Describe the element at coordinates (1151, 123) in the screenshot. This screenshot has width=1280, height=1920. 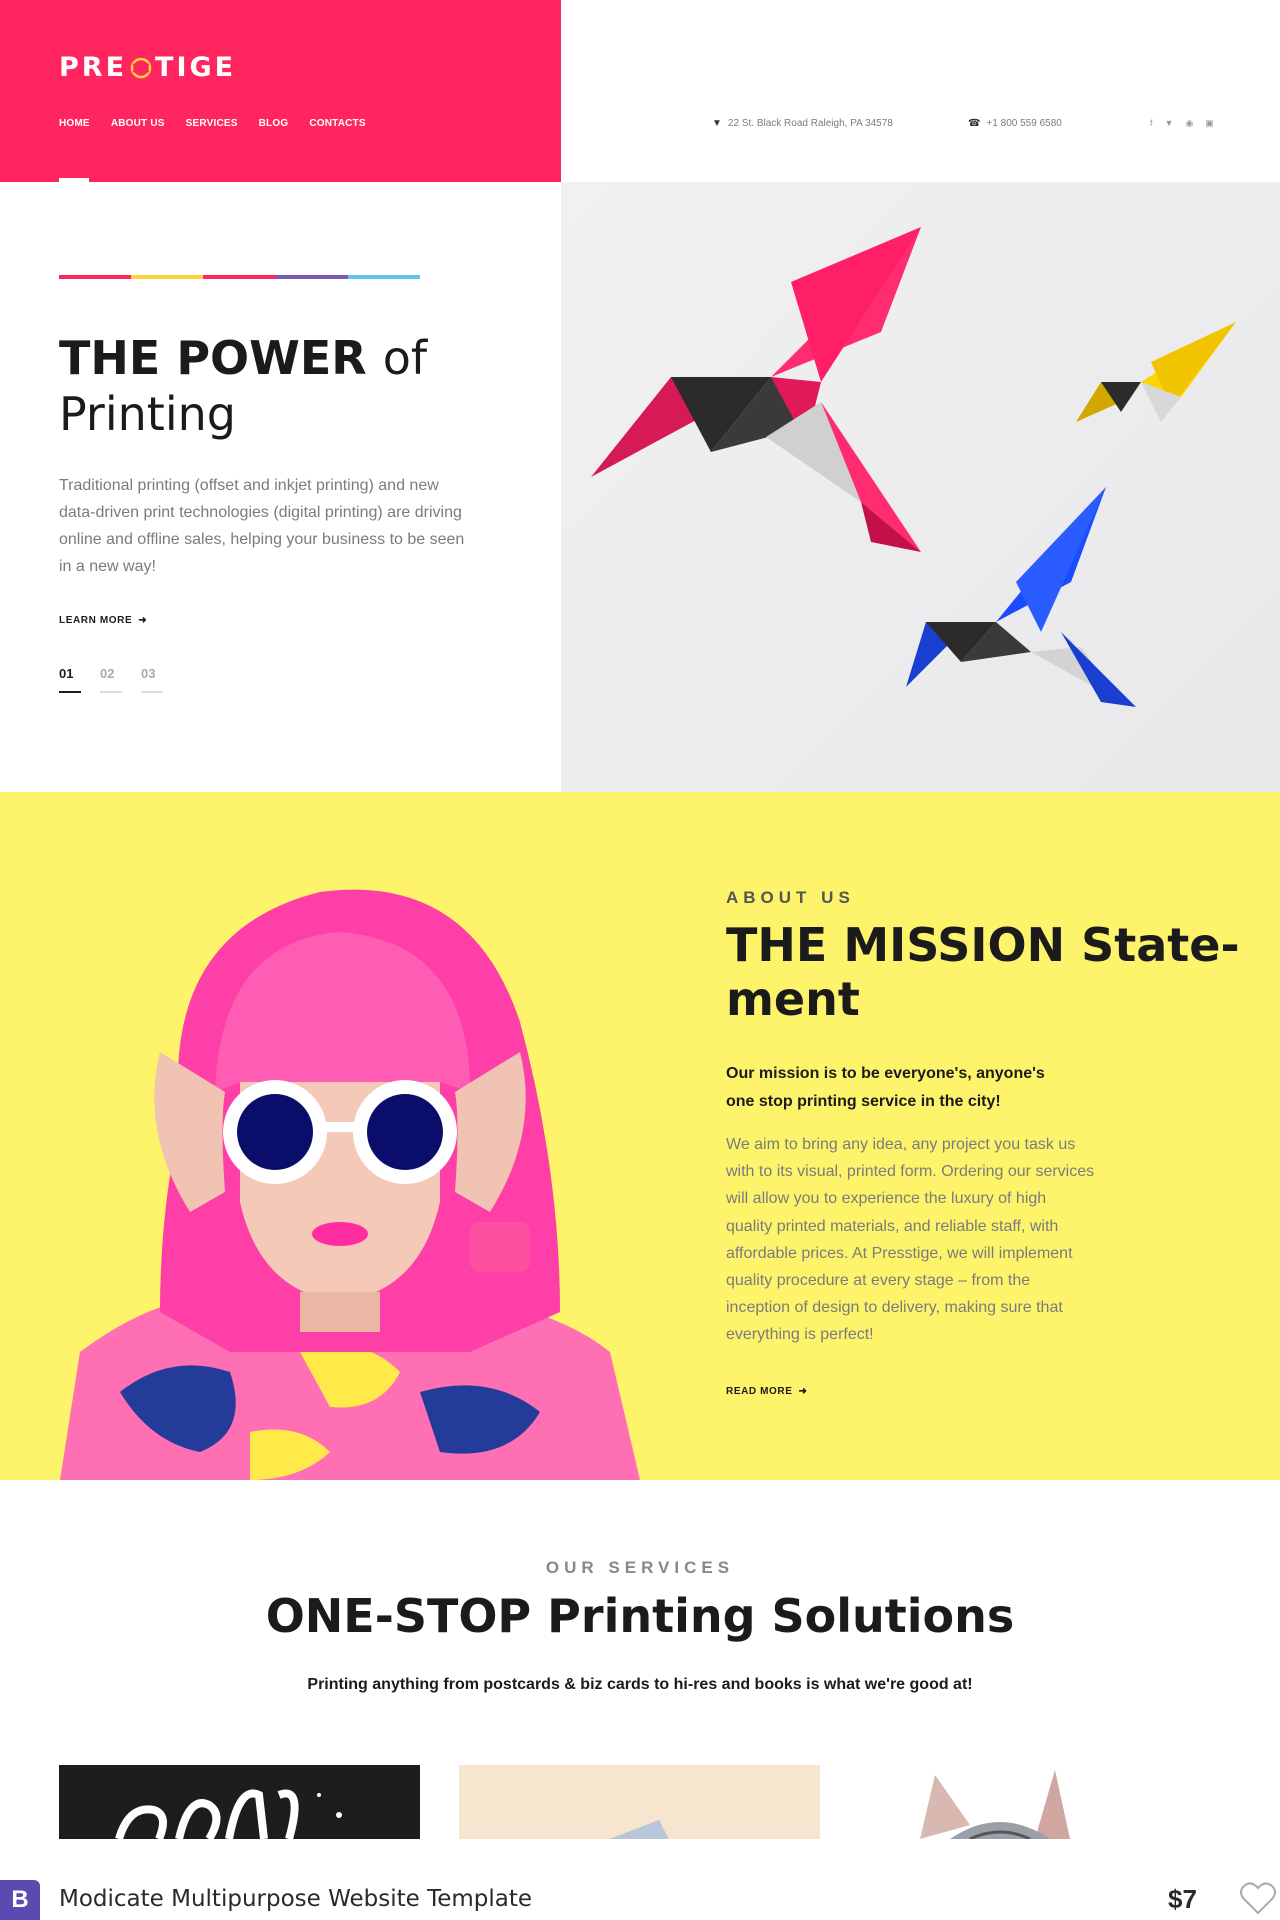
I see `facebook-icon: f` at that location.